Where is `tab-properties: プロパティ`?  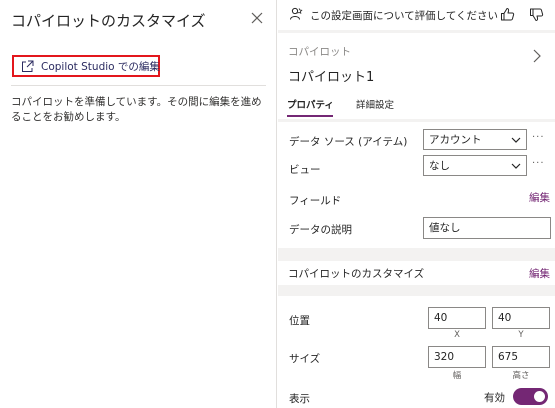
tab-properties: プロパティ is located at coordinates (310, 104).